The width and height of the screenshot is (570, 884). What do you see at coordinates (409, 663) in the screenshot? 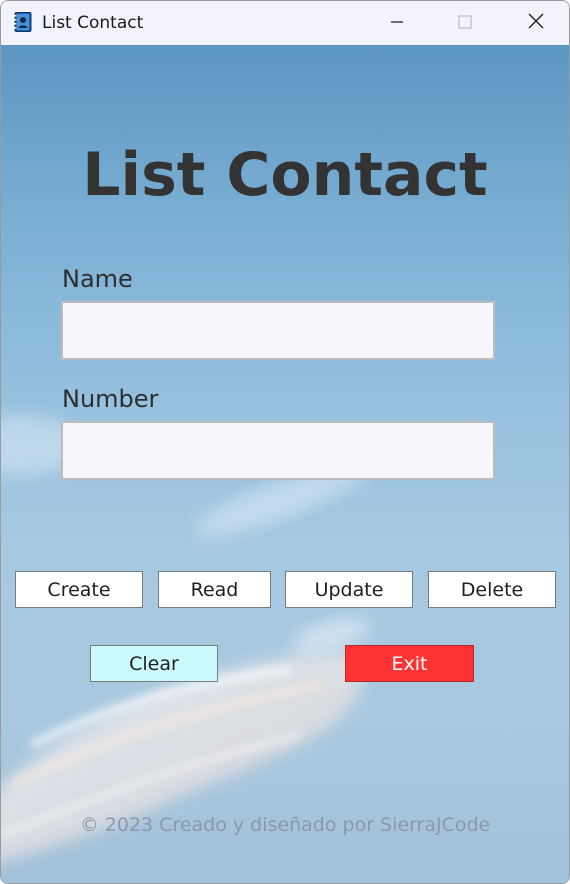
I see `exit-button: Exit` at bounding box center [409, 663].